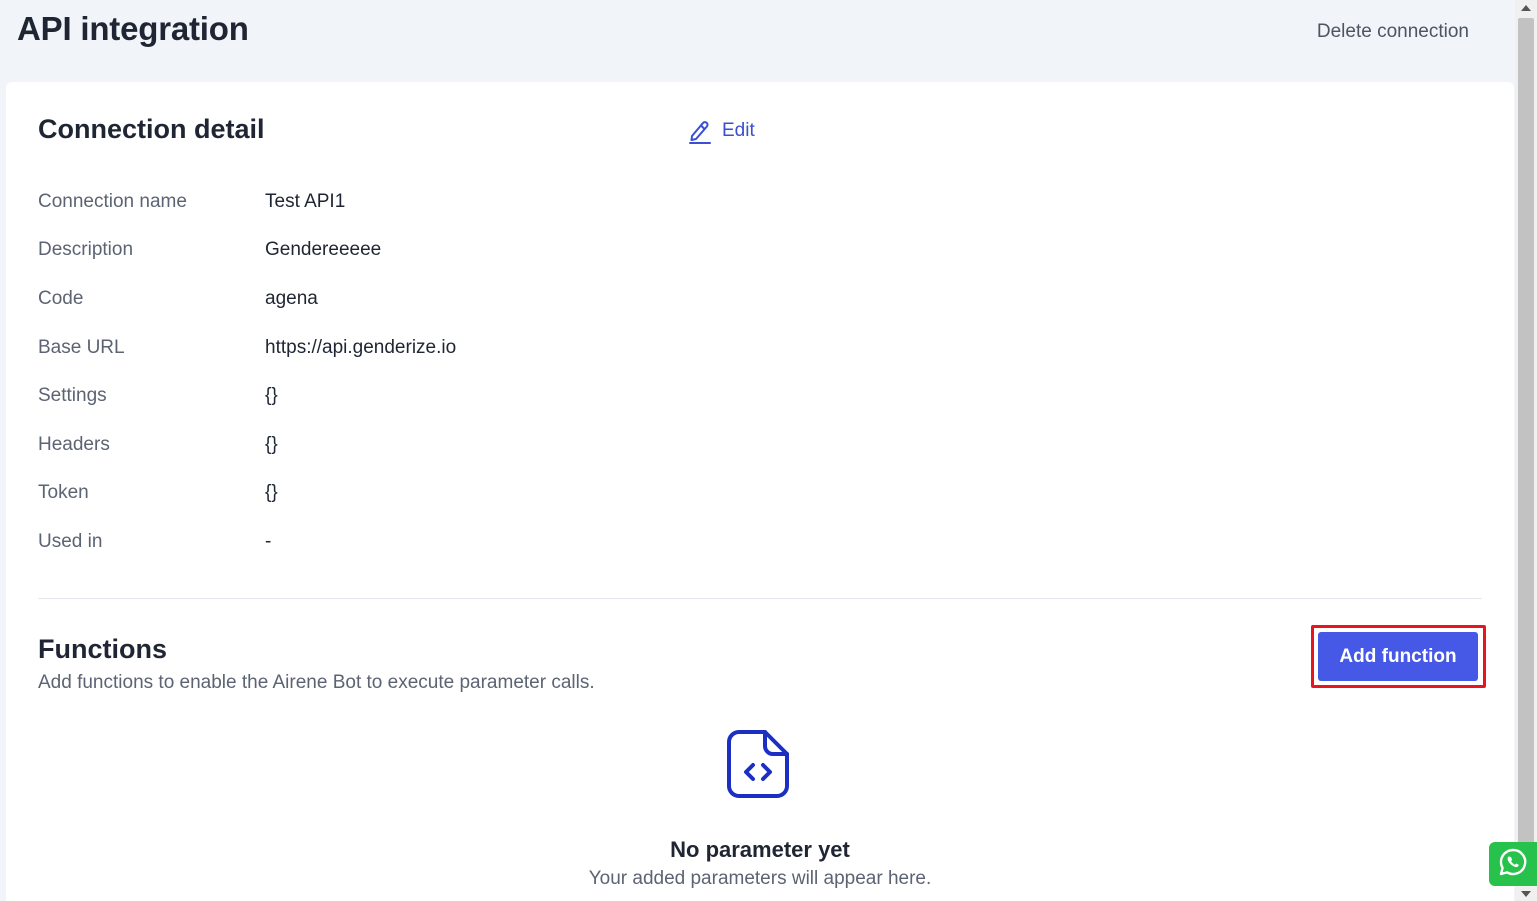 The width and height of the screenshot is (1537, 901). What do you see at coordinates (760, 598) in the screenshot?
I see `section-divider` at bounding box center [760, 598].